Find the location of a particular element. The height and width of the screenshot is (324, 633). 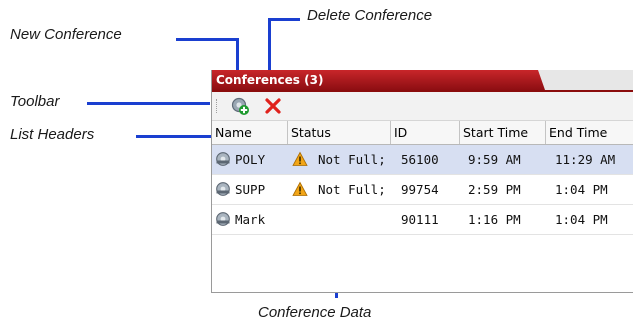

delete-x-icon is located at coordinates (273, 106).